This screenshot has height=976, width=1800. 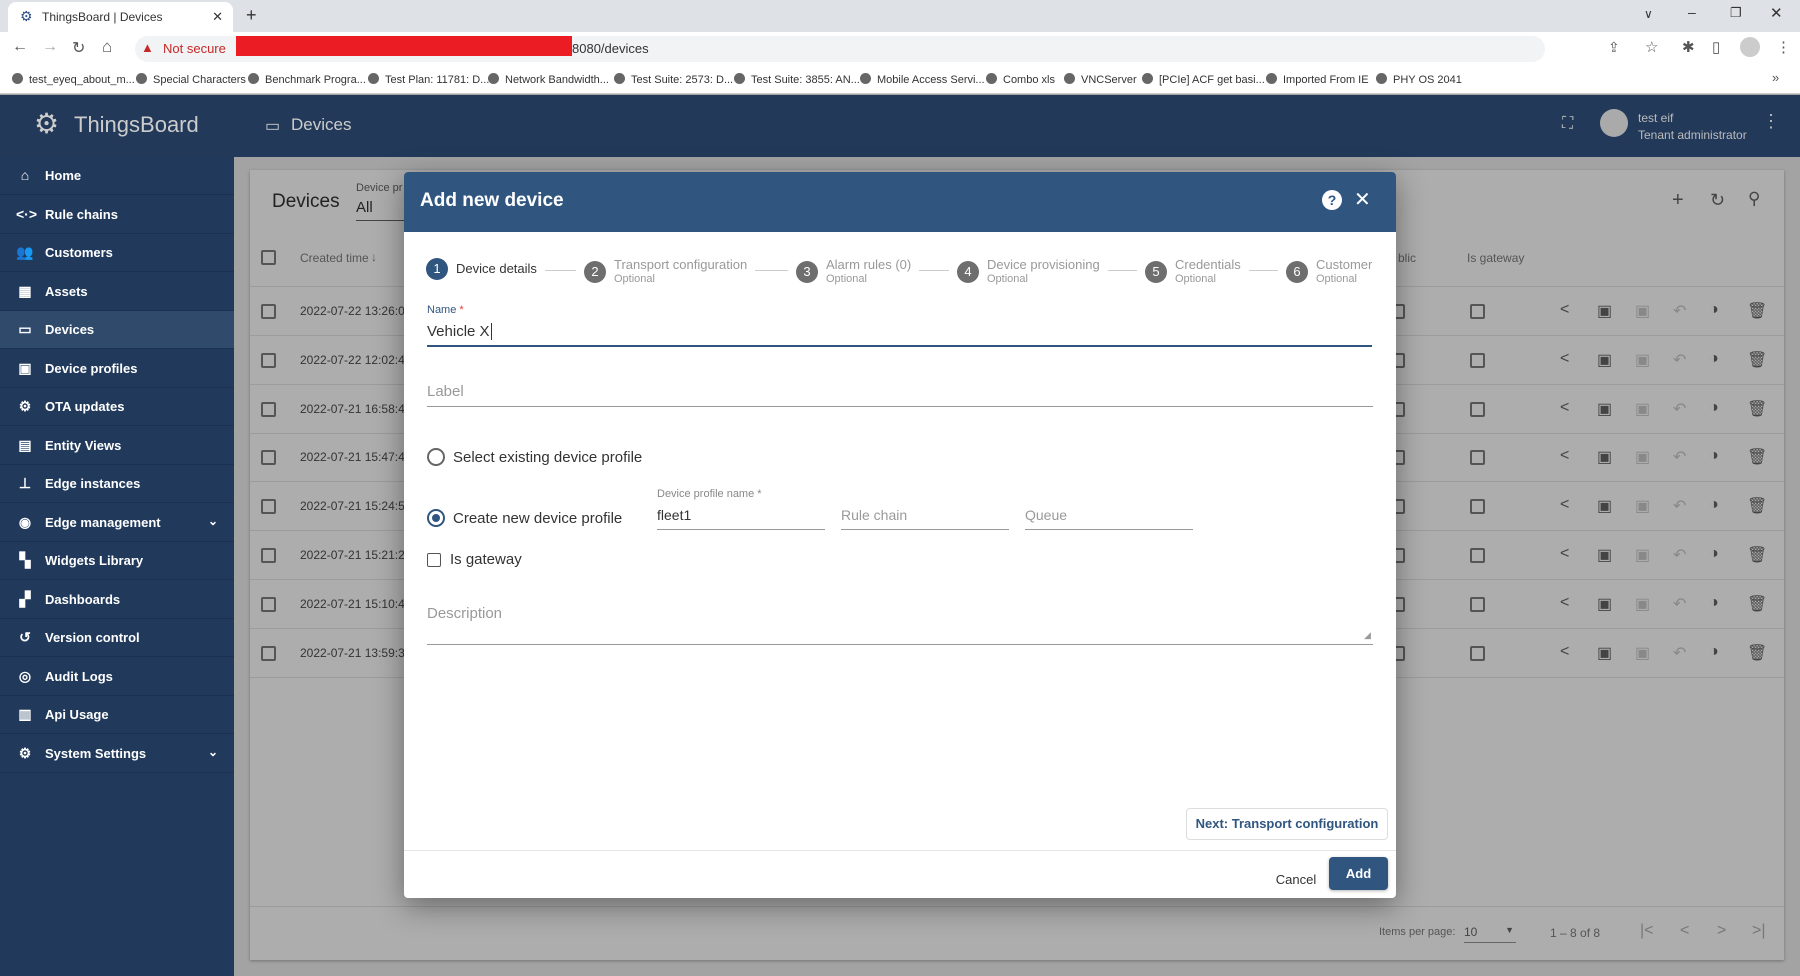 What do you see at coordinates (107, 47) in the screenshot?
I see `home-browser-icon: ⌂` at bounding box center [107, 47].